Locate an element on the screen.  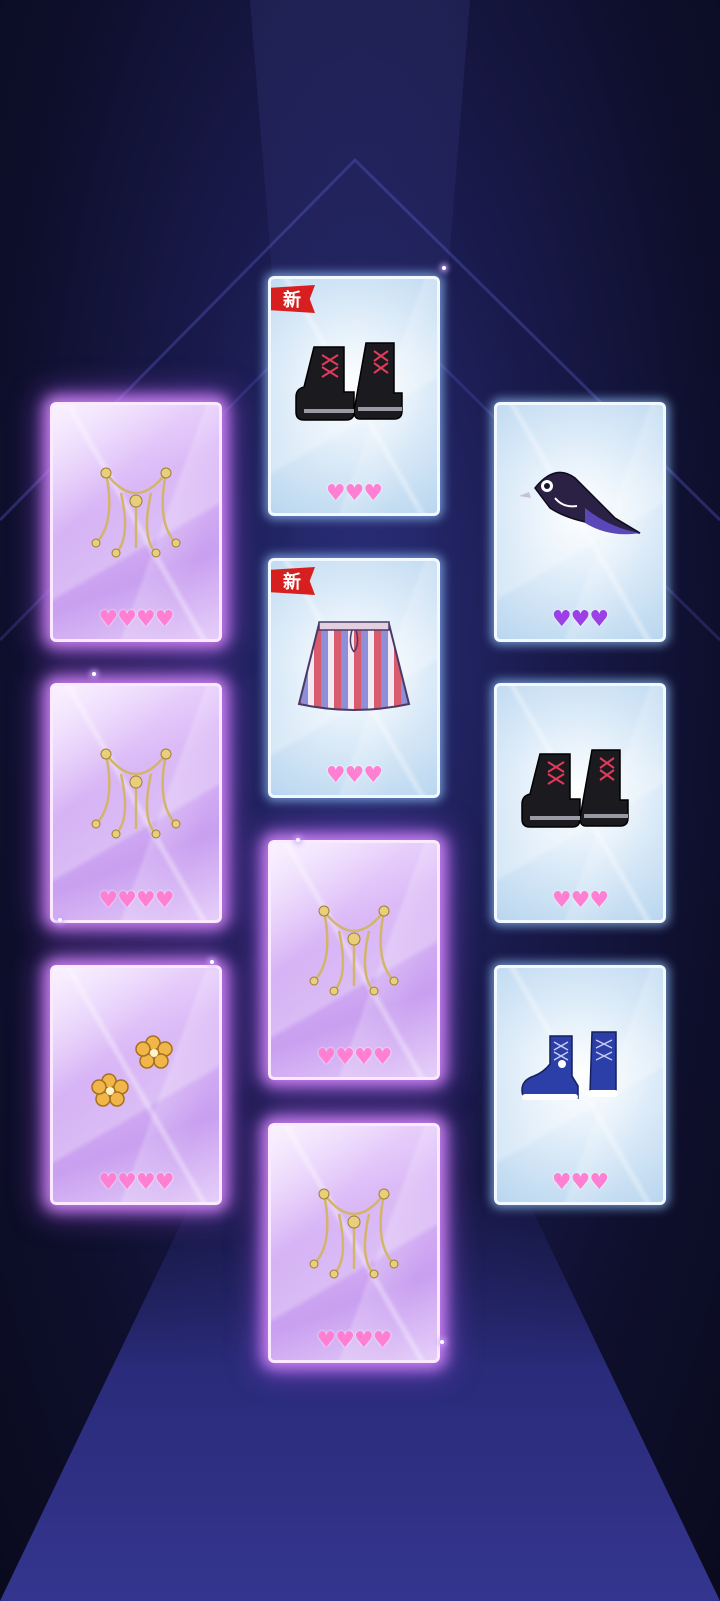
card-10: ♥♥♥♥ is located at coordinates (354, 1243).